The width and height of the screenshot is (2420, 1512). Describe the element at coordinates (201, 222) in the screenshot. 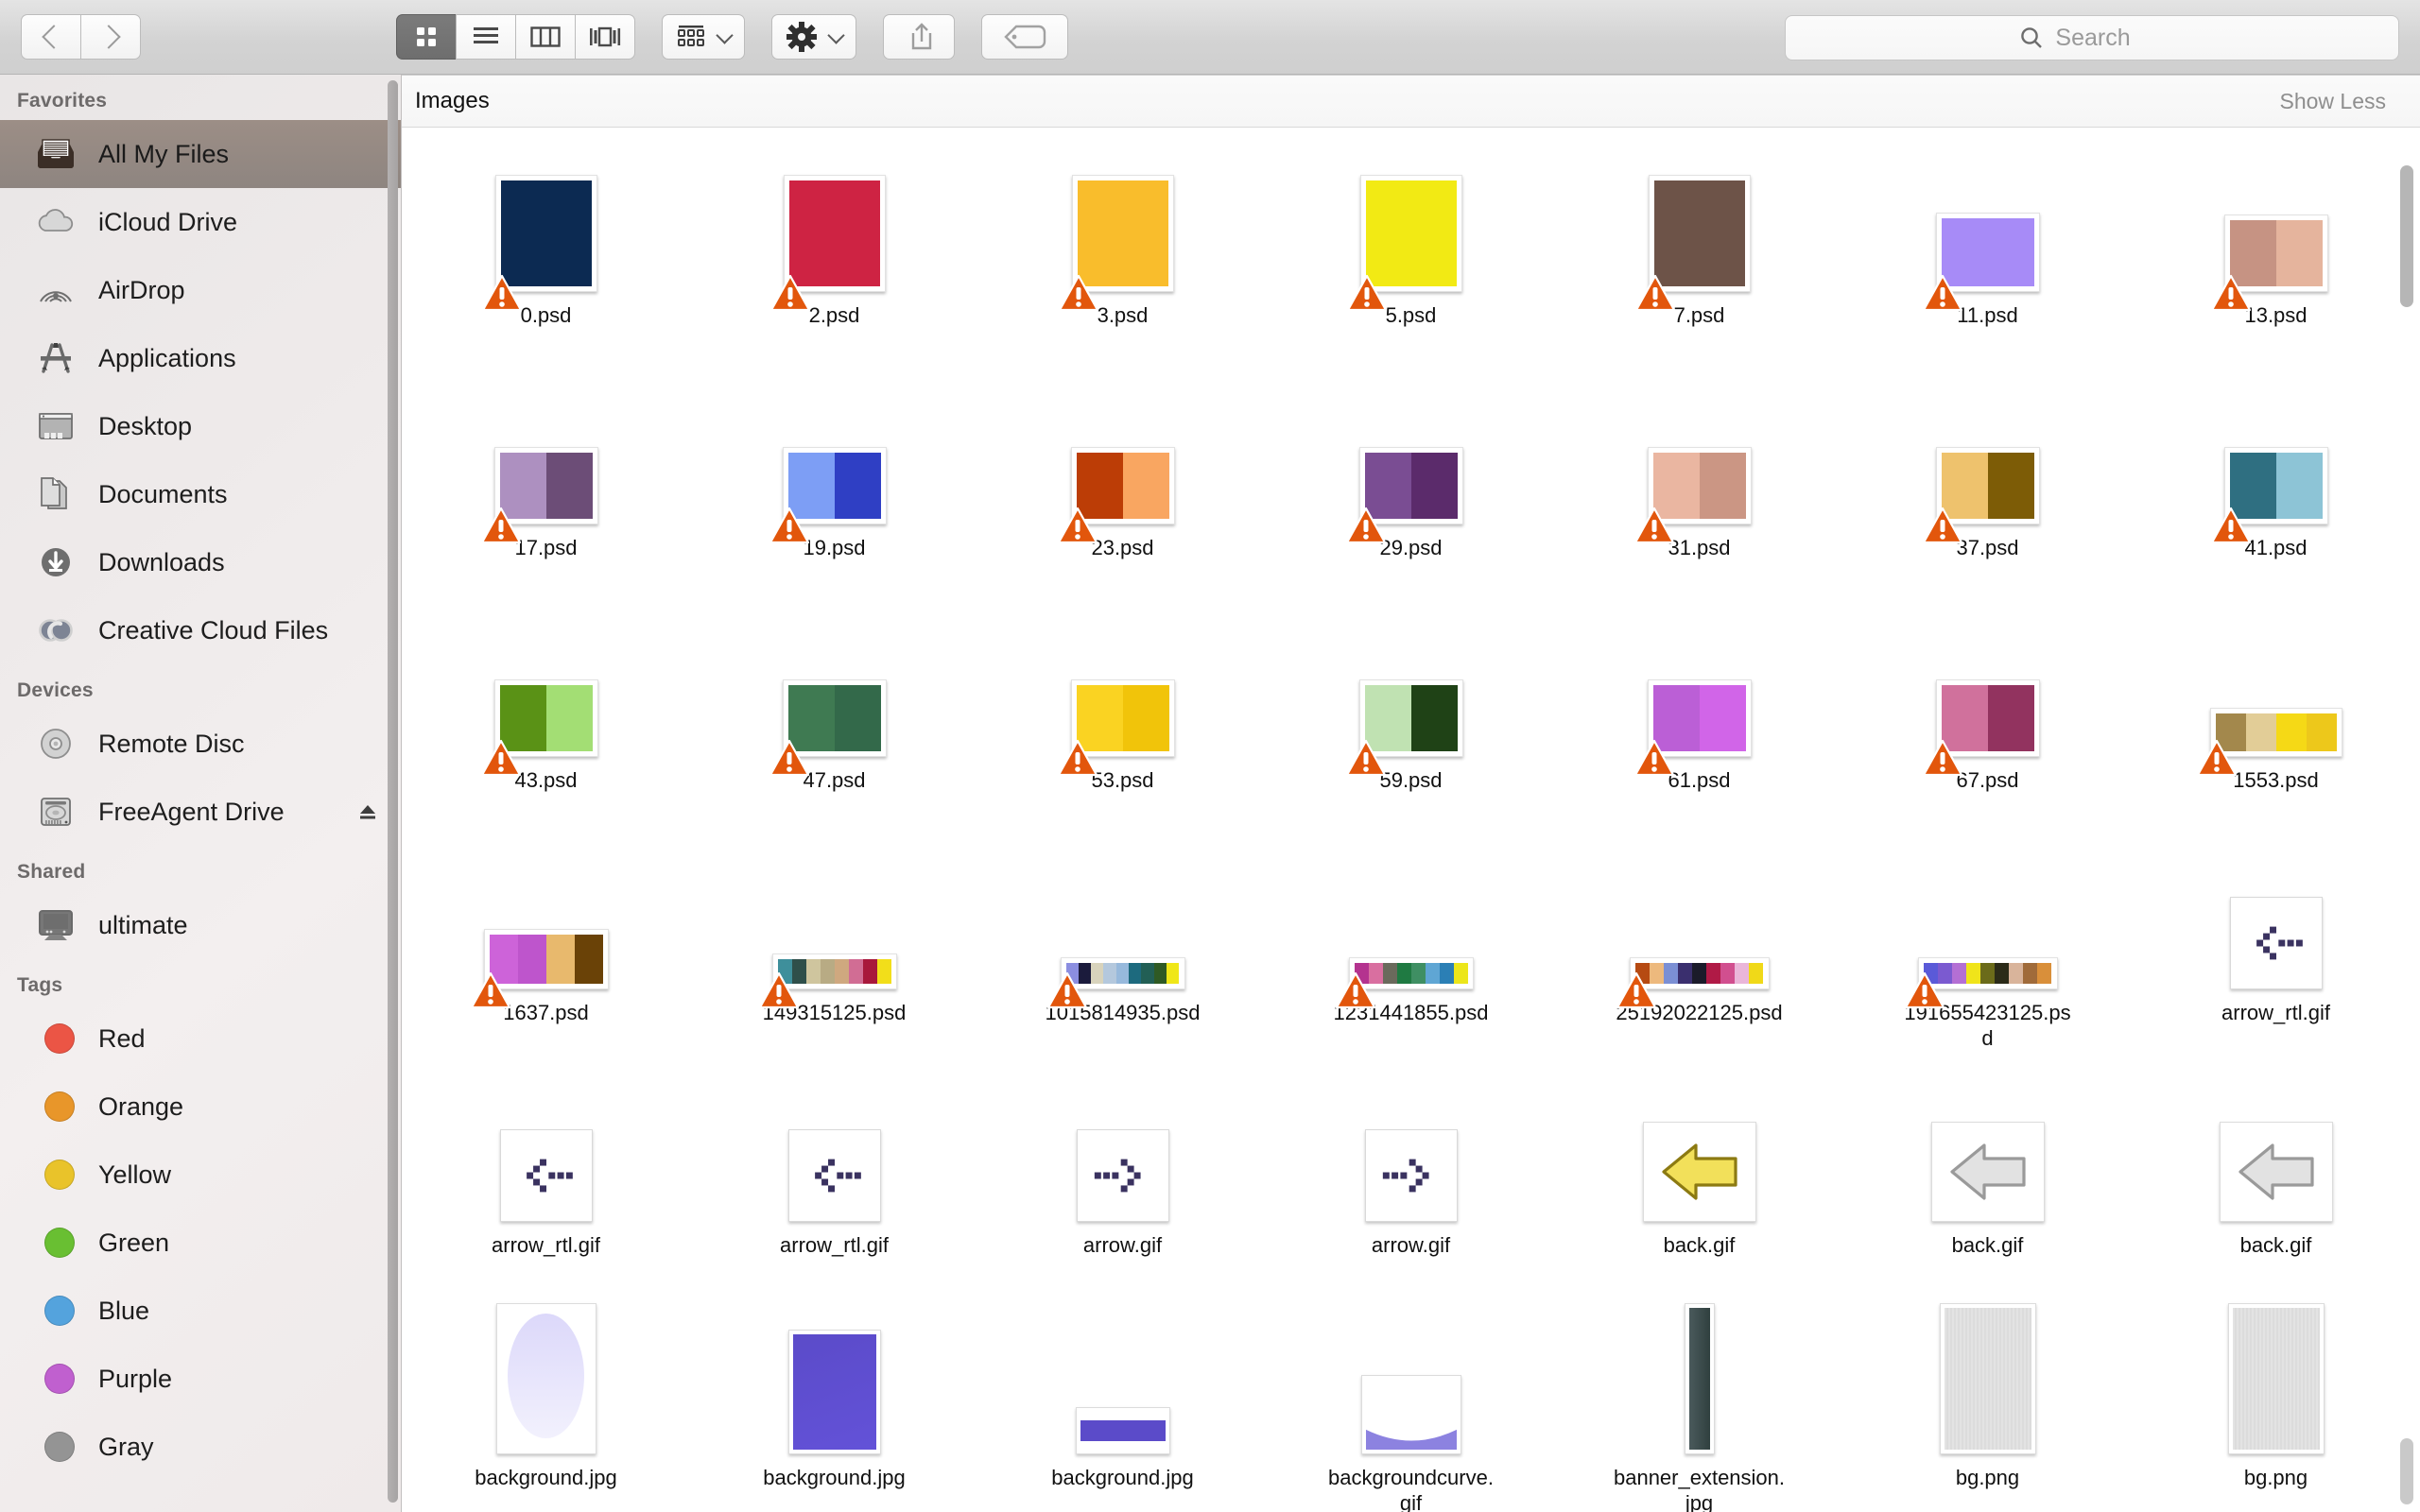

I see `sidebar-item-icloud-drive: iCloud Drive` at that location.